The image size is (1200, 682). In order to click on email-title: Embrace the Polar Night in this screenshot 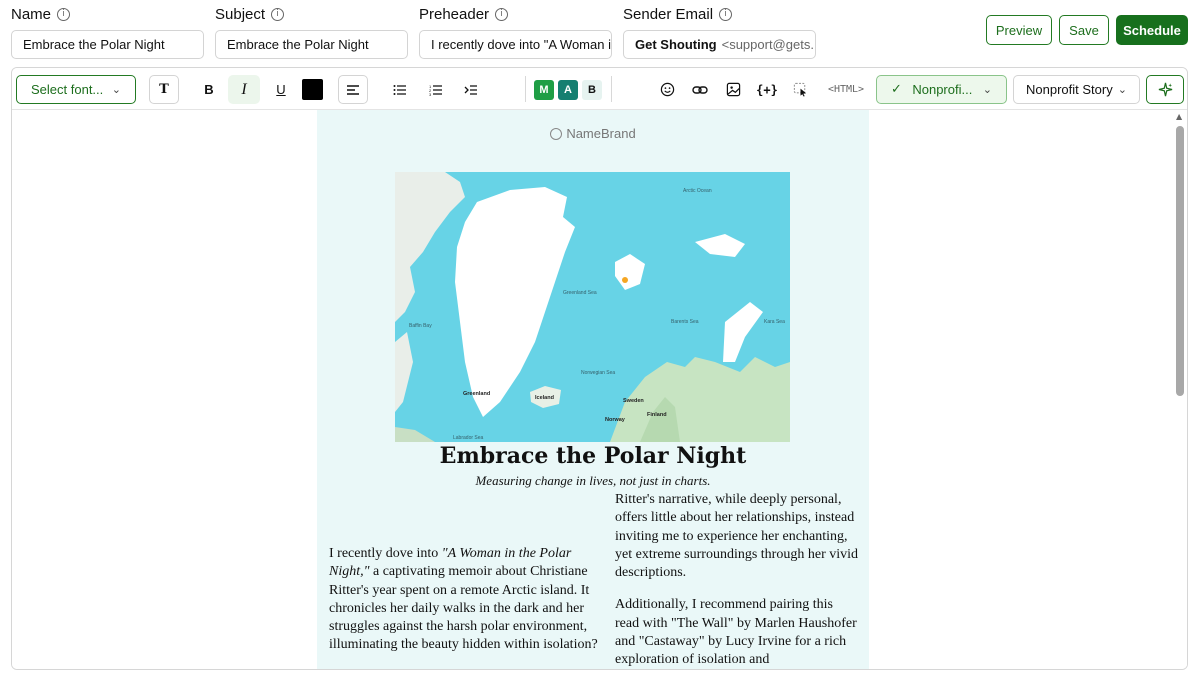, I will do `click(593, 456)`.